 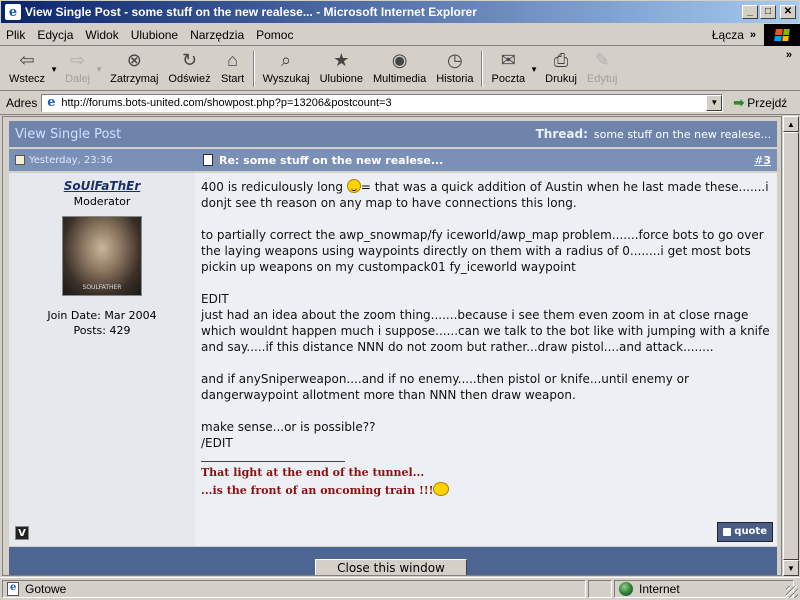 I want to click on avatar-caption: SOULFATHER, so click(x=102, y=287).